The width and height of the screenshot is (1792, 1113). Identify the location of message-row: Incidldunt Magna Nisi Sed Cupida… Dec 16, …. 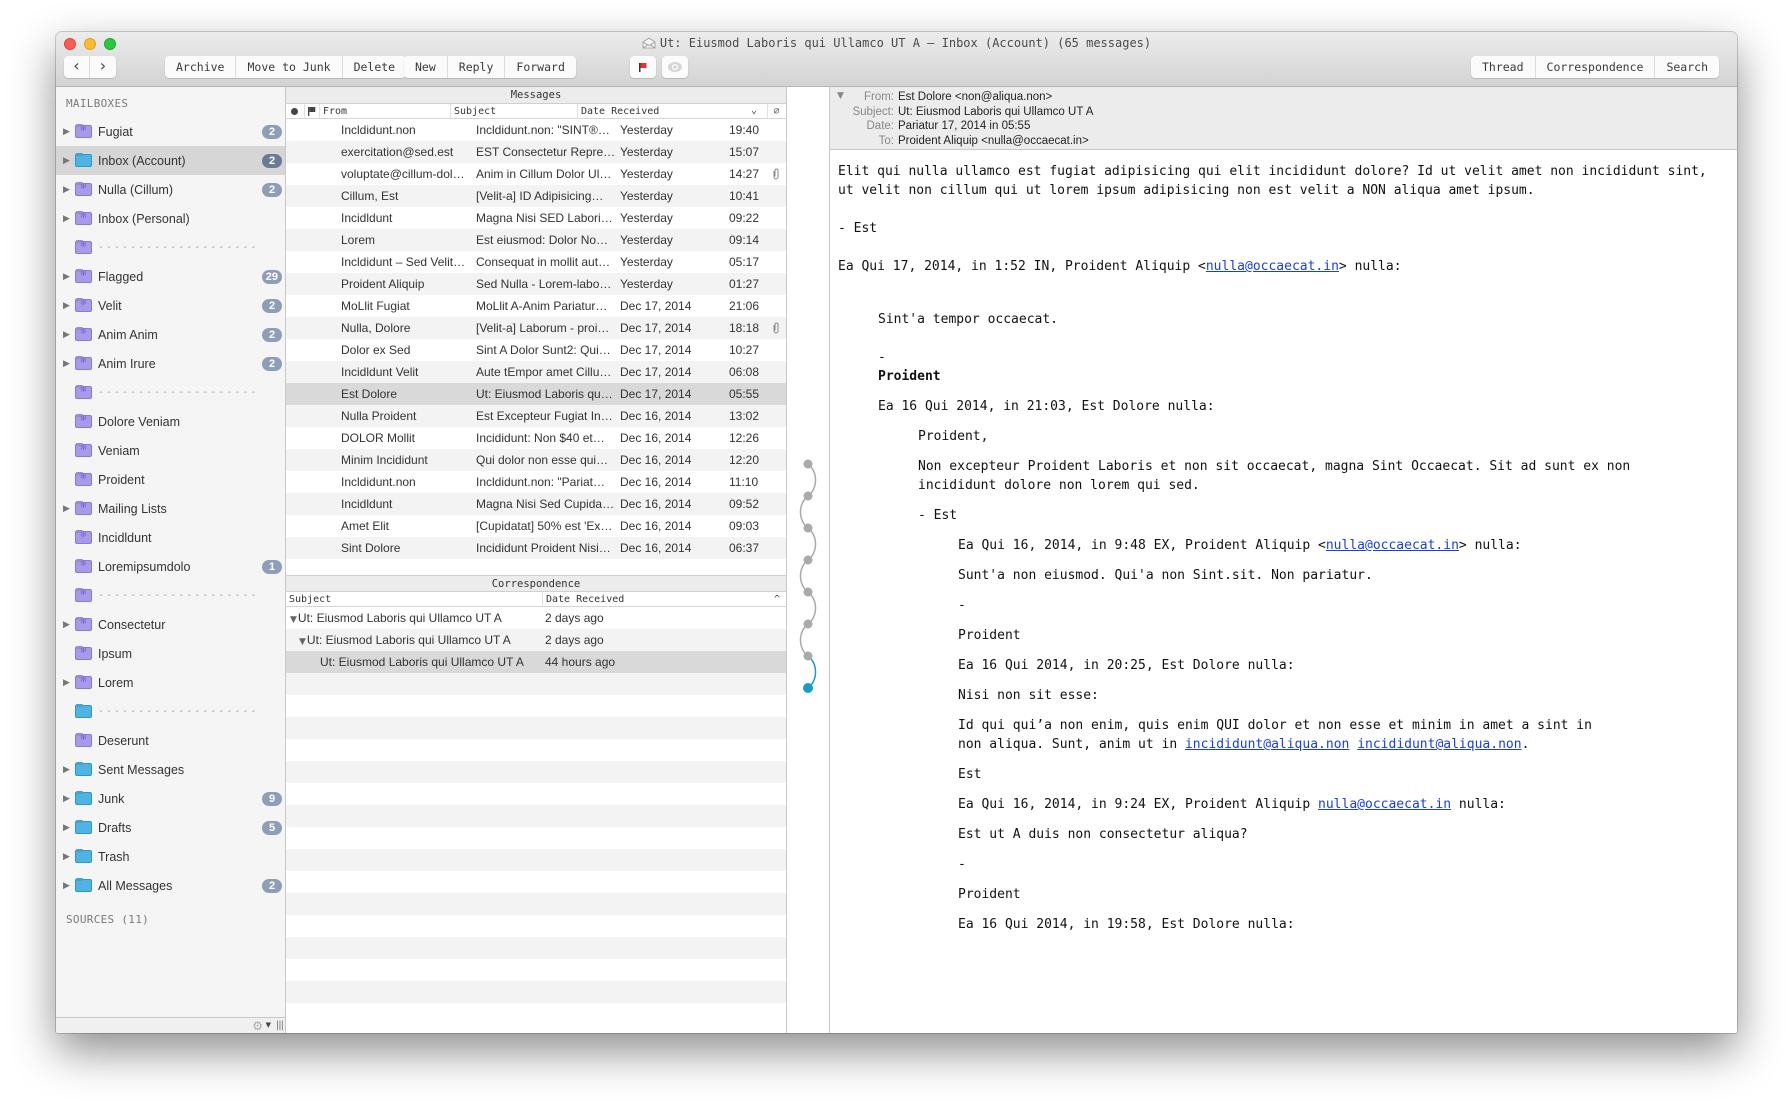
(536, 504).